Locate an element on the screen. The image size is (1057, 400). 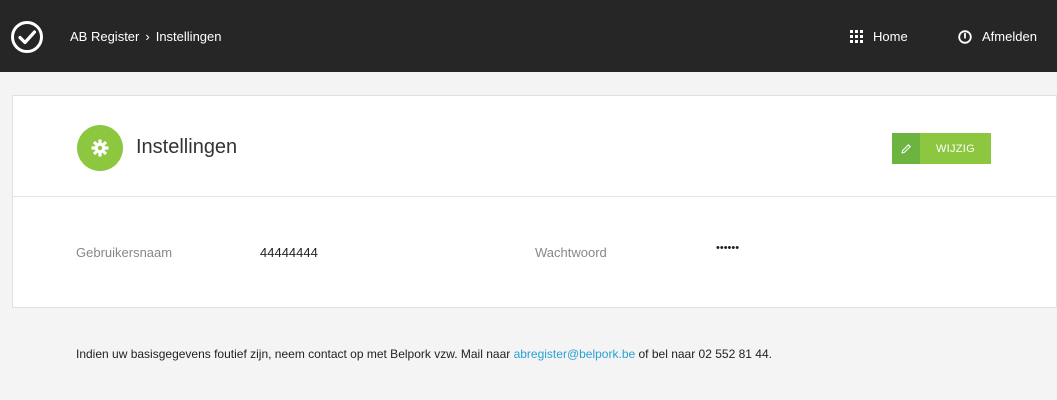
breadcrumb: AB Register › Instellingen is located at coordinates (146, 36).